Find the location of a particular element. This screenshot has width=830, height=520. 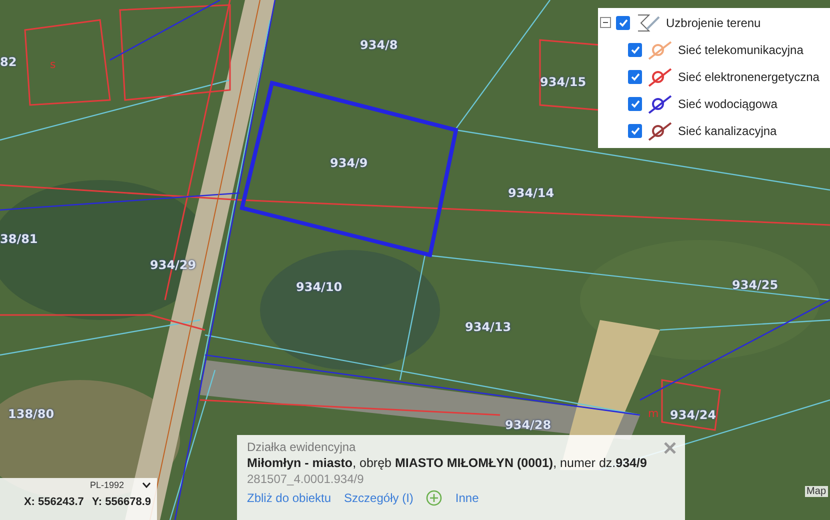

y-coordinate: Y: 556678.9 is located at coordinates (121, 502).